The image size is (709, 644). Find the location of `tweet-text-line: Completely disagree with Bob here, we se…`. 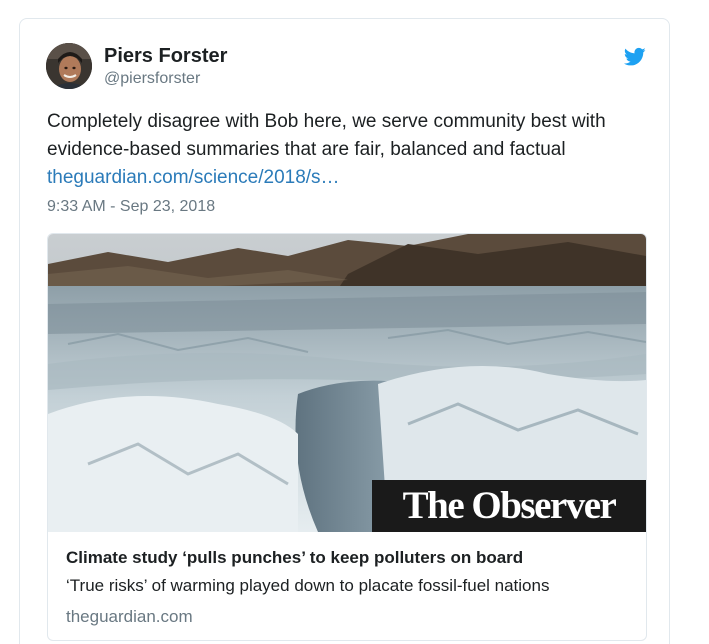

tweet-text-line: Completely disagree with Bob here, we se… is located at coordinates (326, 121).